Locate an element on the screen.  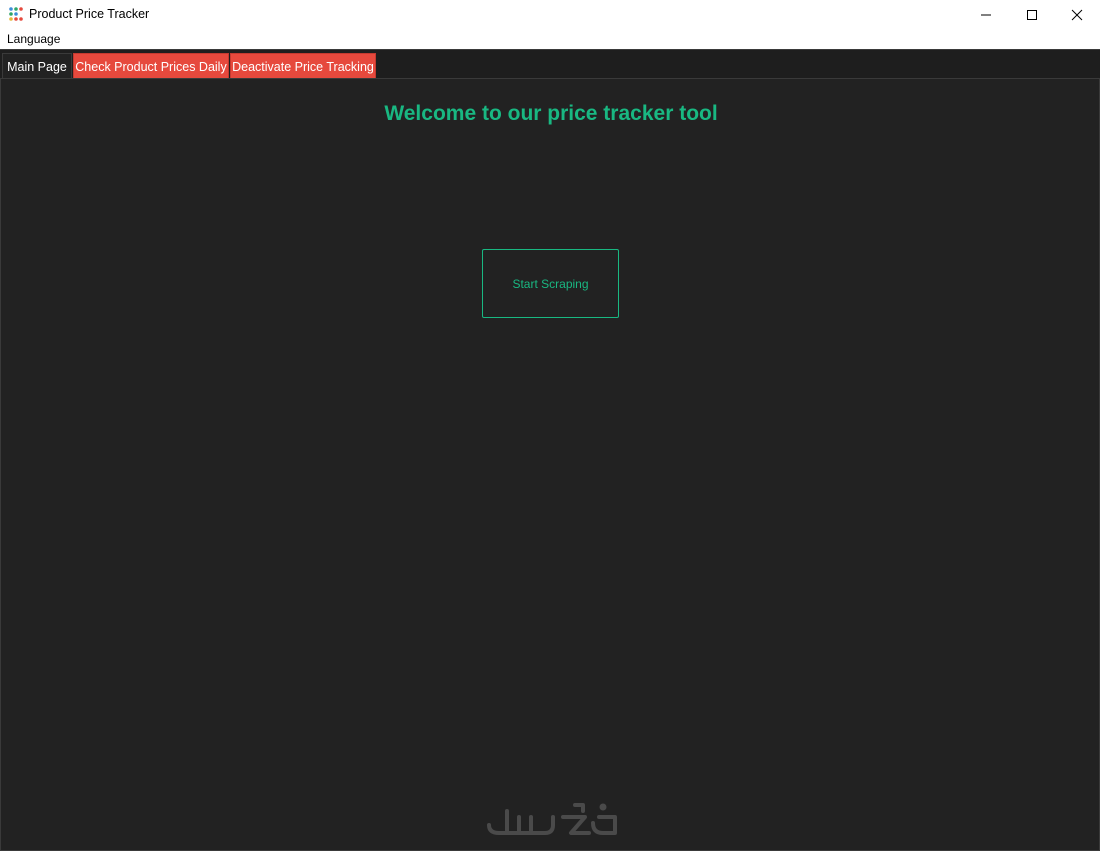
watermark-logo is located at coordinates (552, 819).